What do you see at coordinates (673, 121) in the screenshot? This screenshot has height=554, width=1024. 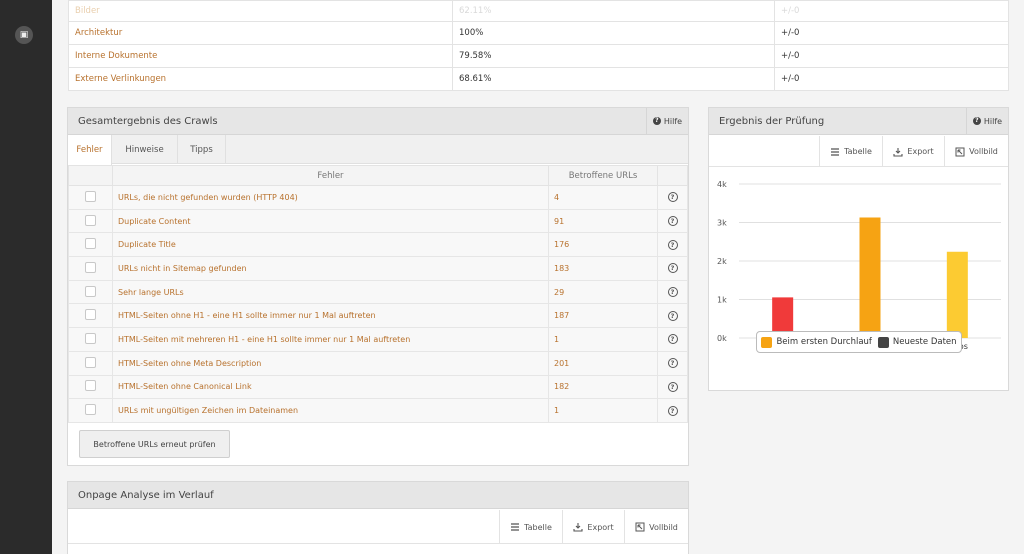 I see `help-label: Hilfe` at bounding box center [673, 121].